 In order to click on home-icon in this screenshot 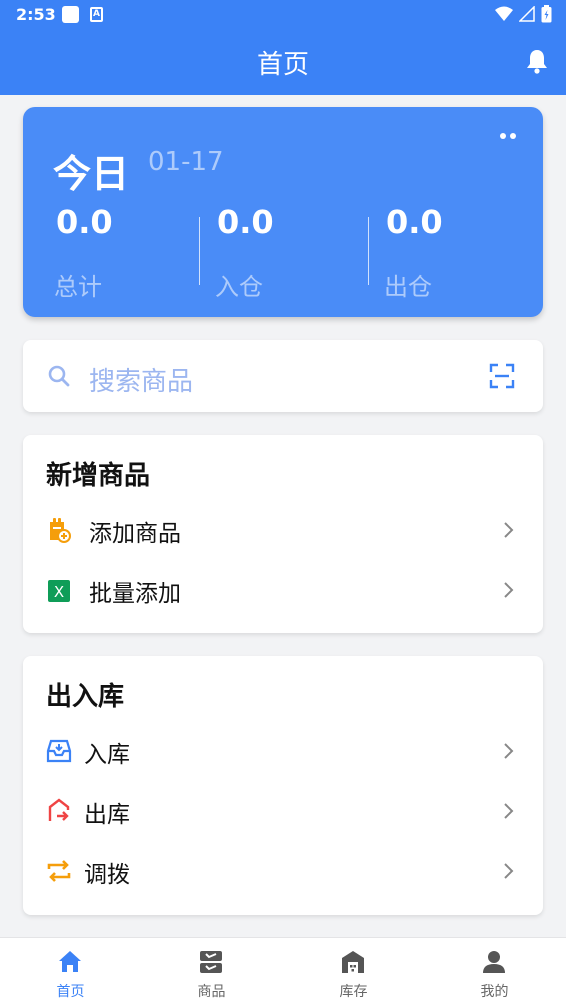, I will do `click(70, 961)`.